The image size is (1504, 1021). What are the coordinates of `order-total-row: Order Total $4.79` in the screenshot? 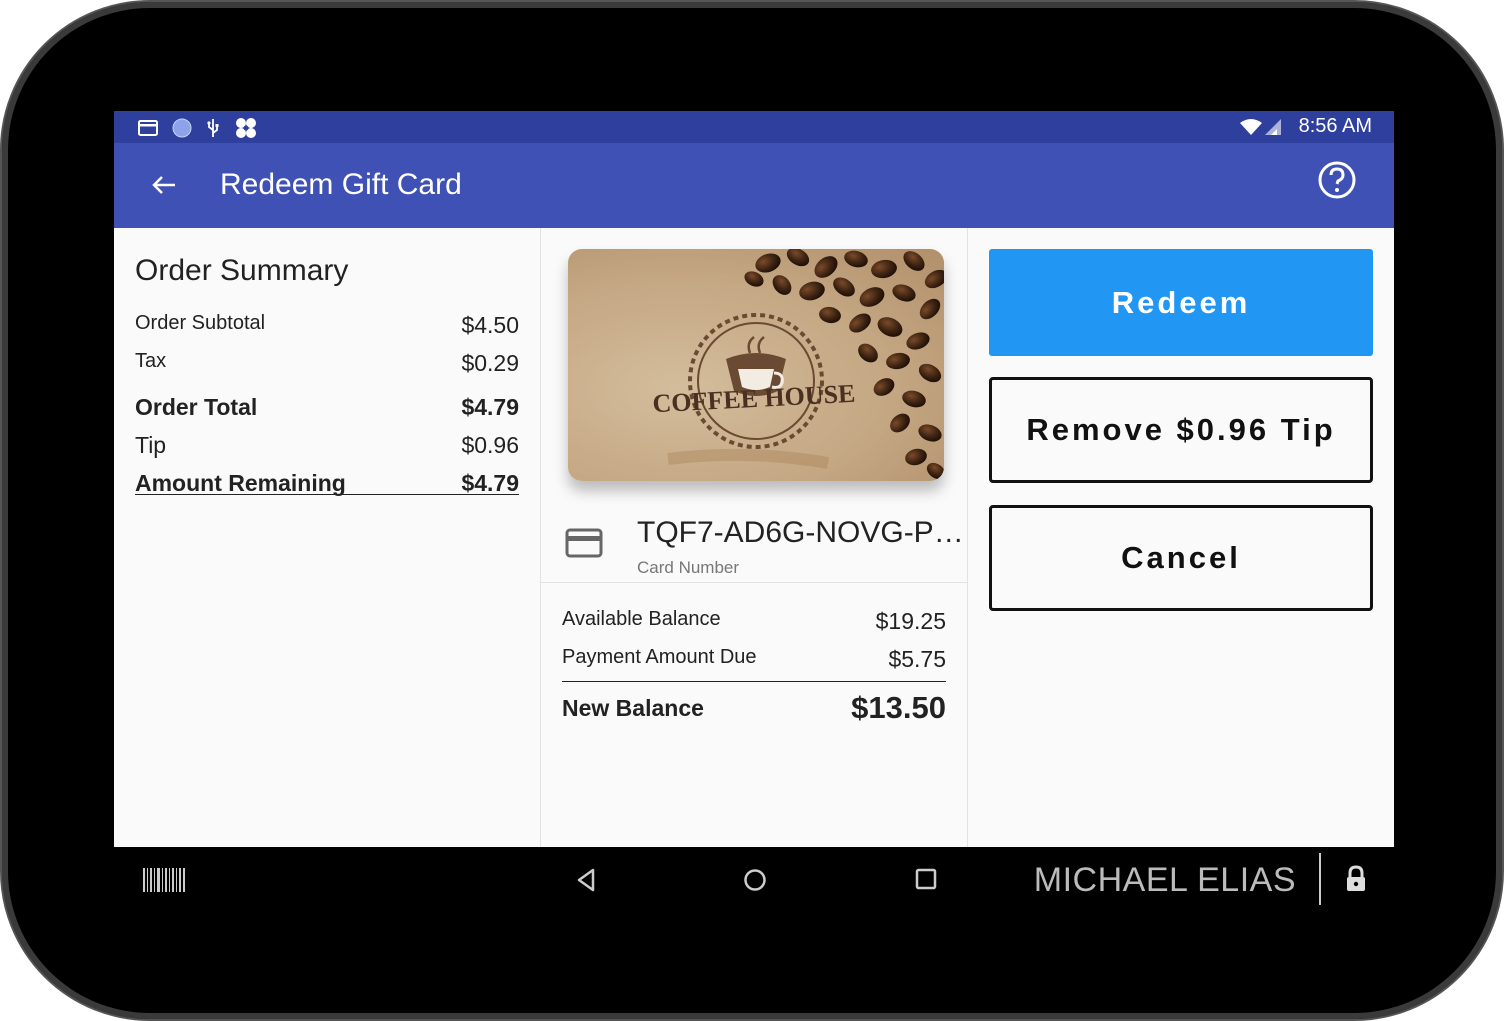 It's located at (327, 407).